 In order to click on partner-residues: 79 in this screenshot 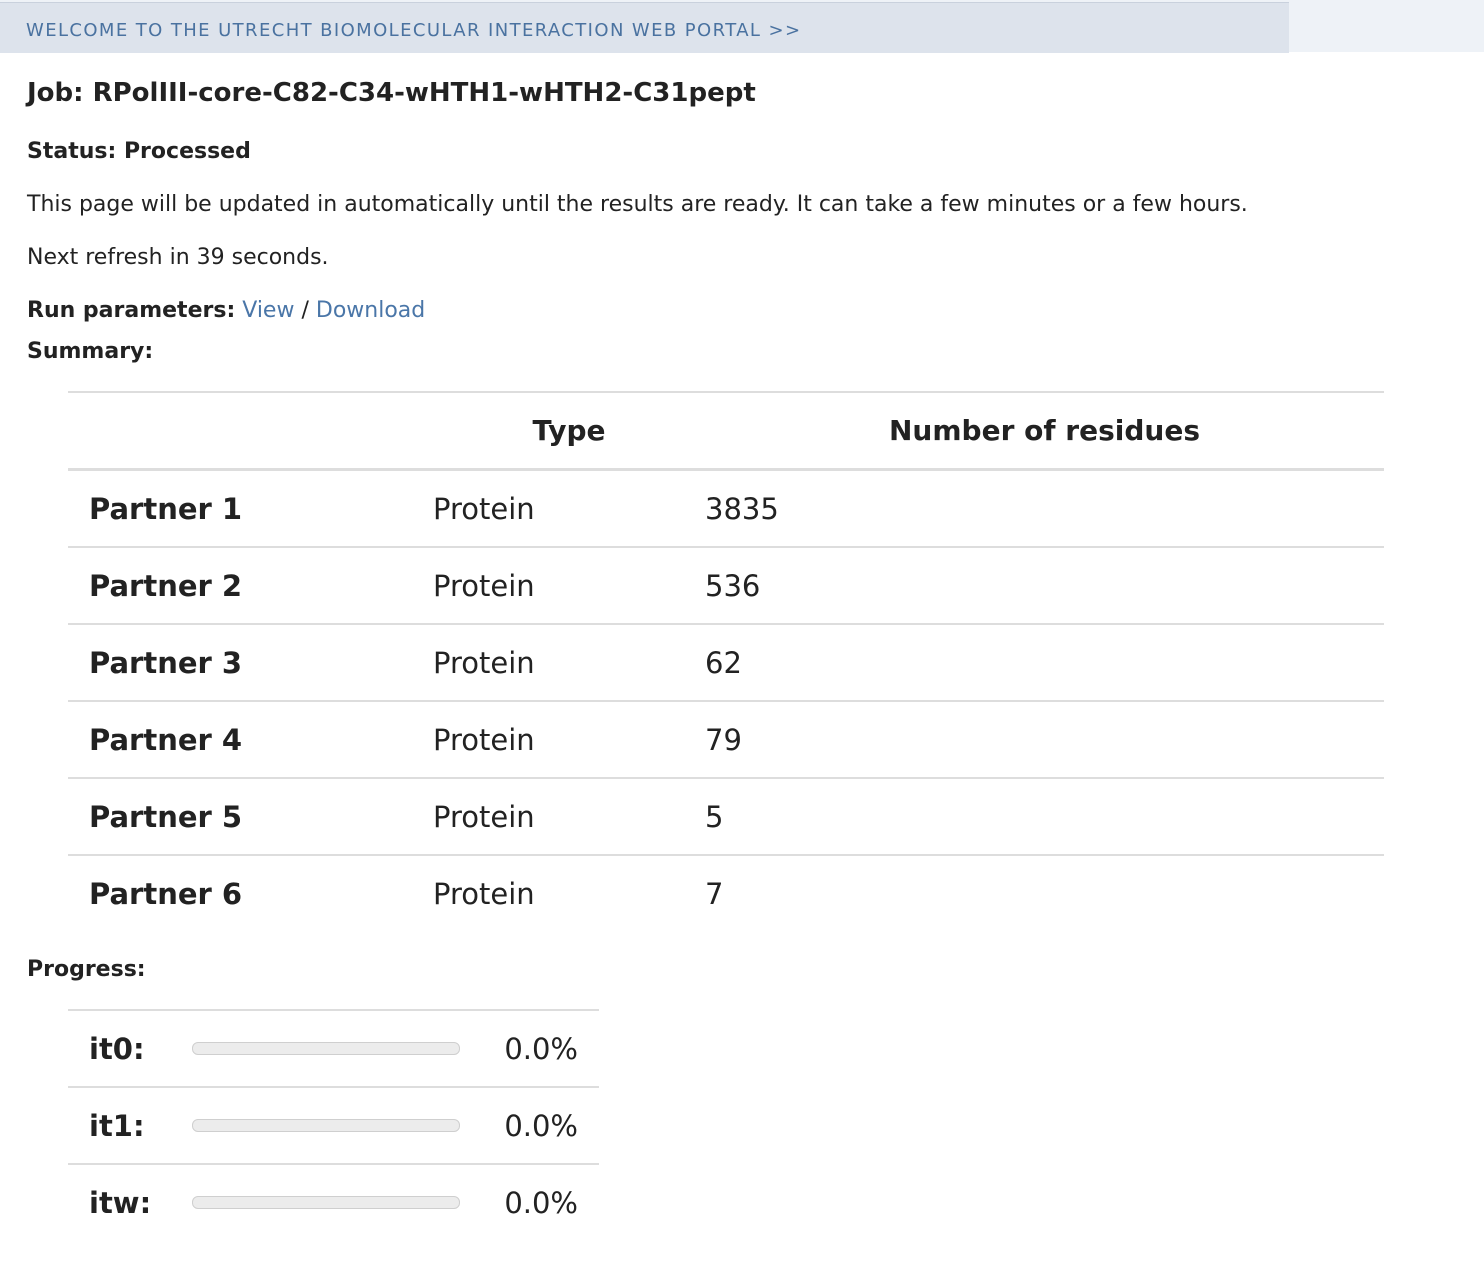, I will do `click(1044, 739)`.